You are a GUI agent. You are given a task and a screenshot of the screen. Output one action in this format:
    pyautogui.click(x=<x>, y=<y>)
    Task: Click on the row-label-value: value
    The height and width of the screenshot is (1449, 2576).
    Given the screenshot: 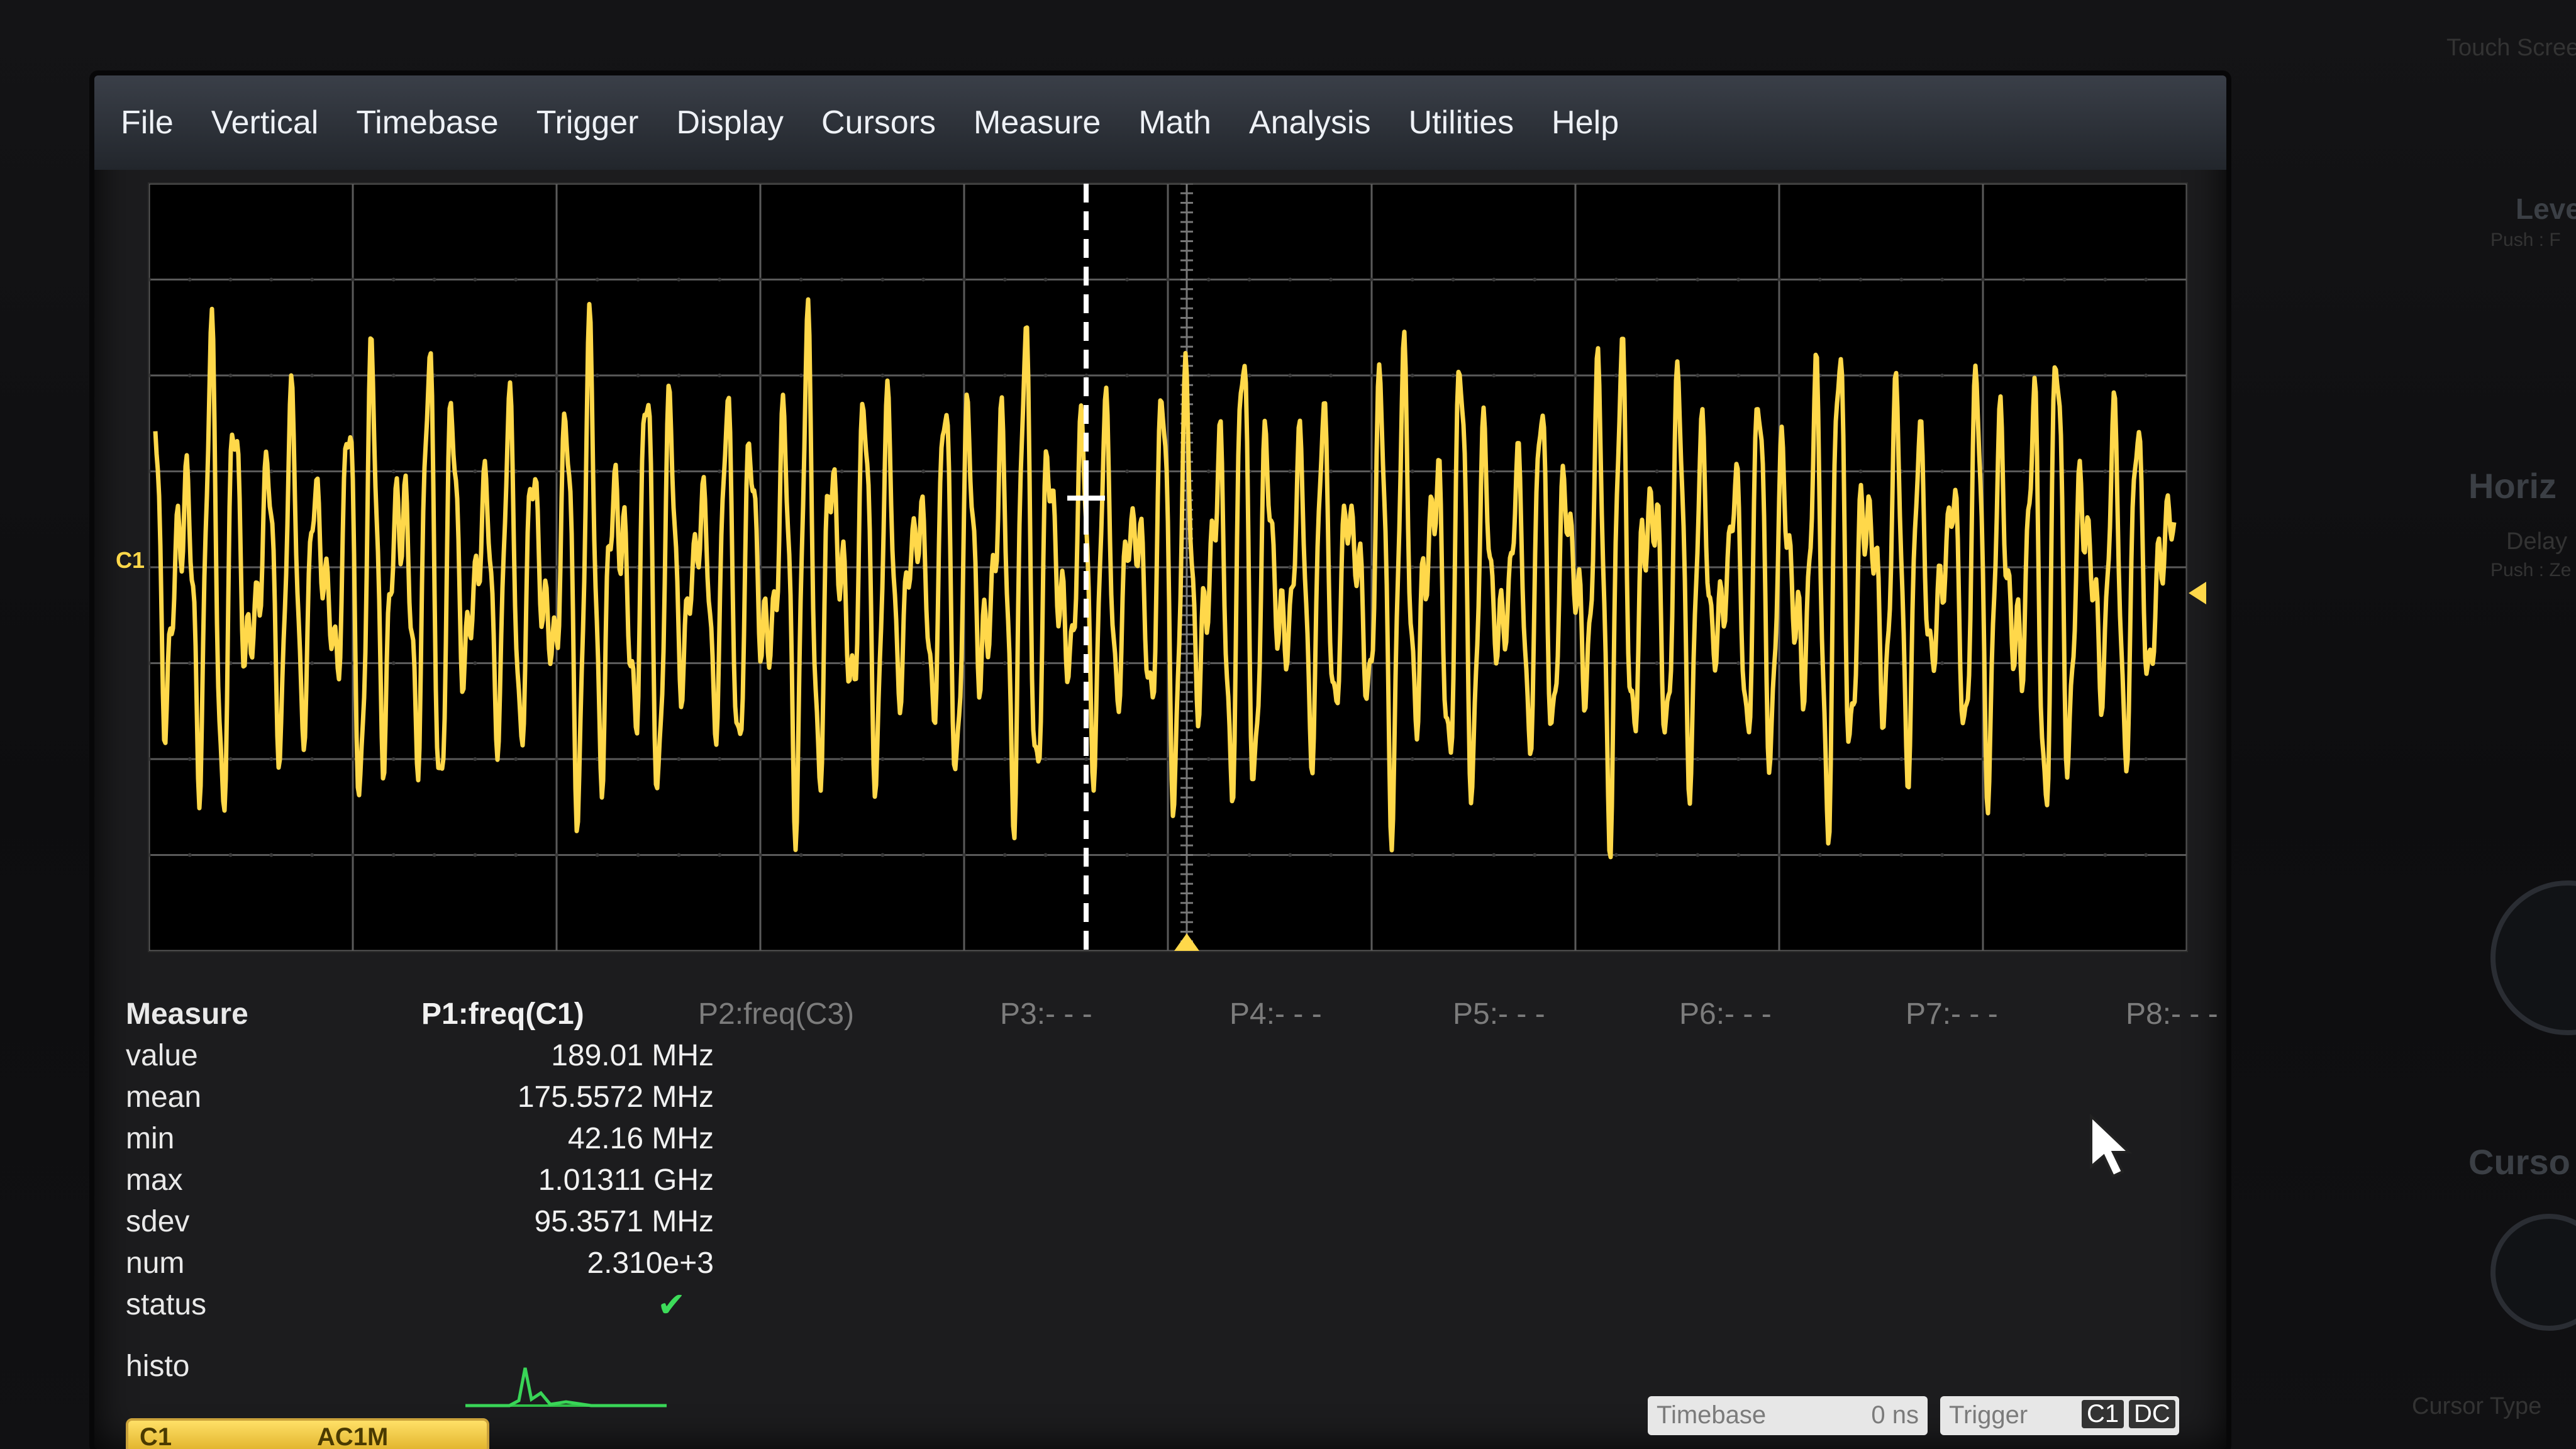 What is the action you would take?
    pyautogui.click(x=162, y=1055)
    